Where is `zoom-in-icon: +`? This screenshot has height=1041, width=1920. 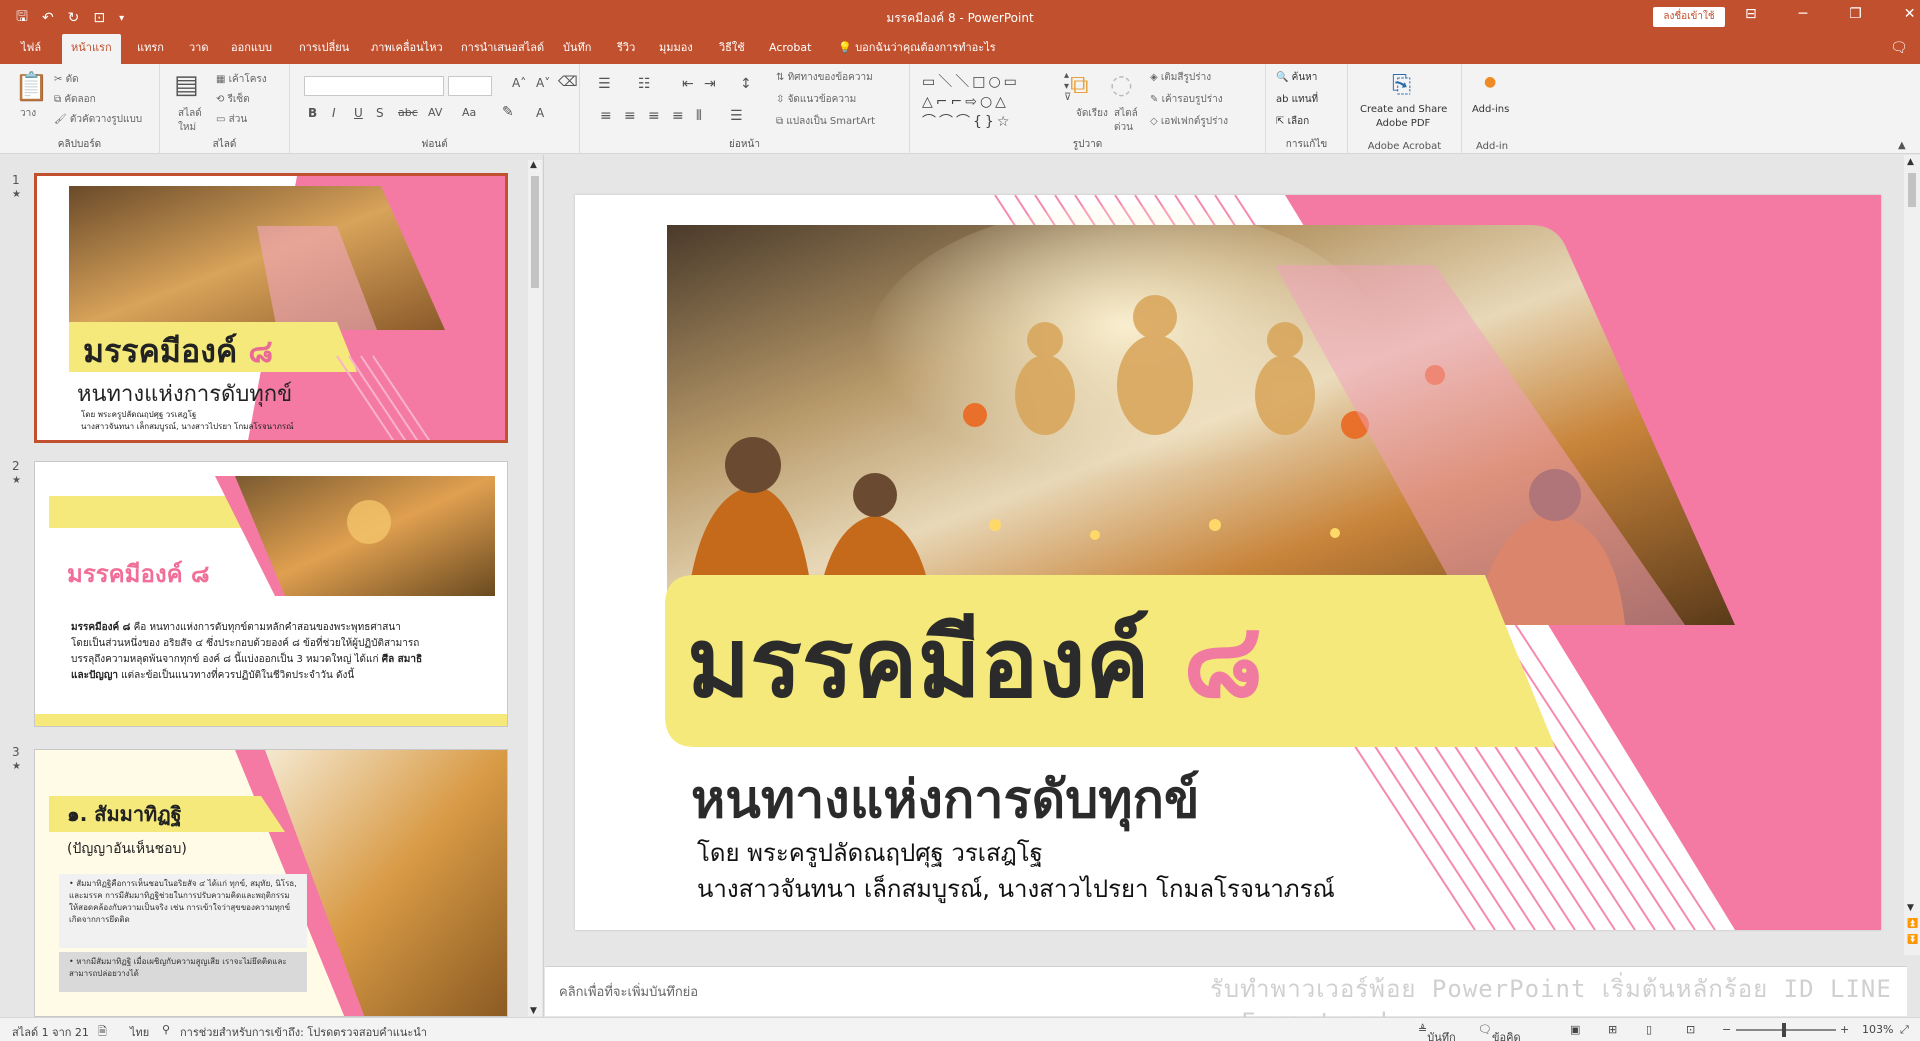
zoom-in-icon: + is located at coordinates (1844, 1029).